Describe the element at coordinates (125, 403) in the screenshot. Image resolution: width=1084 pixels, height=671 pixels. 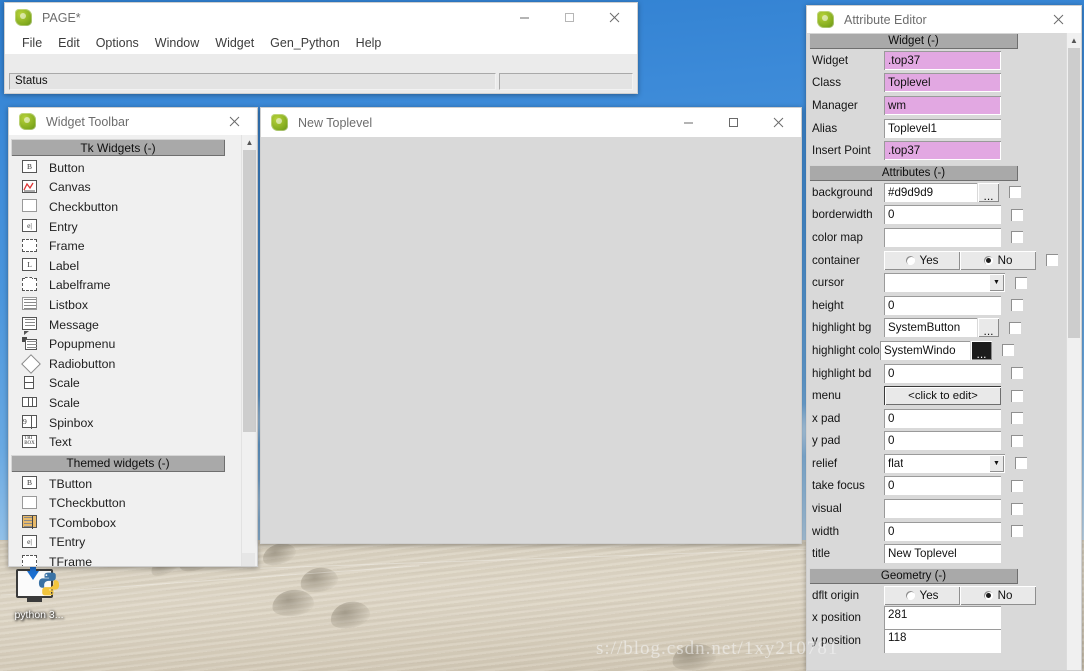
I see `widget-item-scale-horizontal: Scale` at that location.